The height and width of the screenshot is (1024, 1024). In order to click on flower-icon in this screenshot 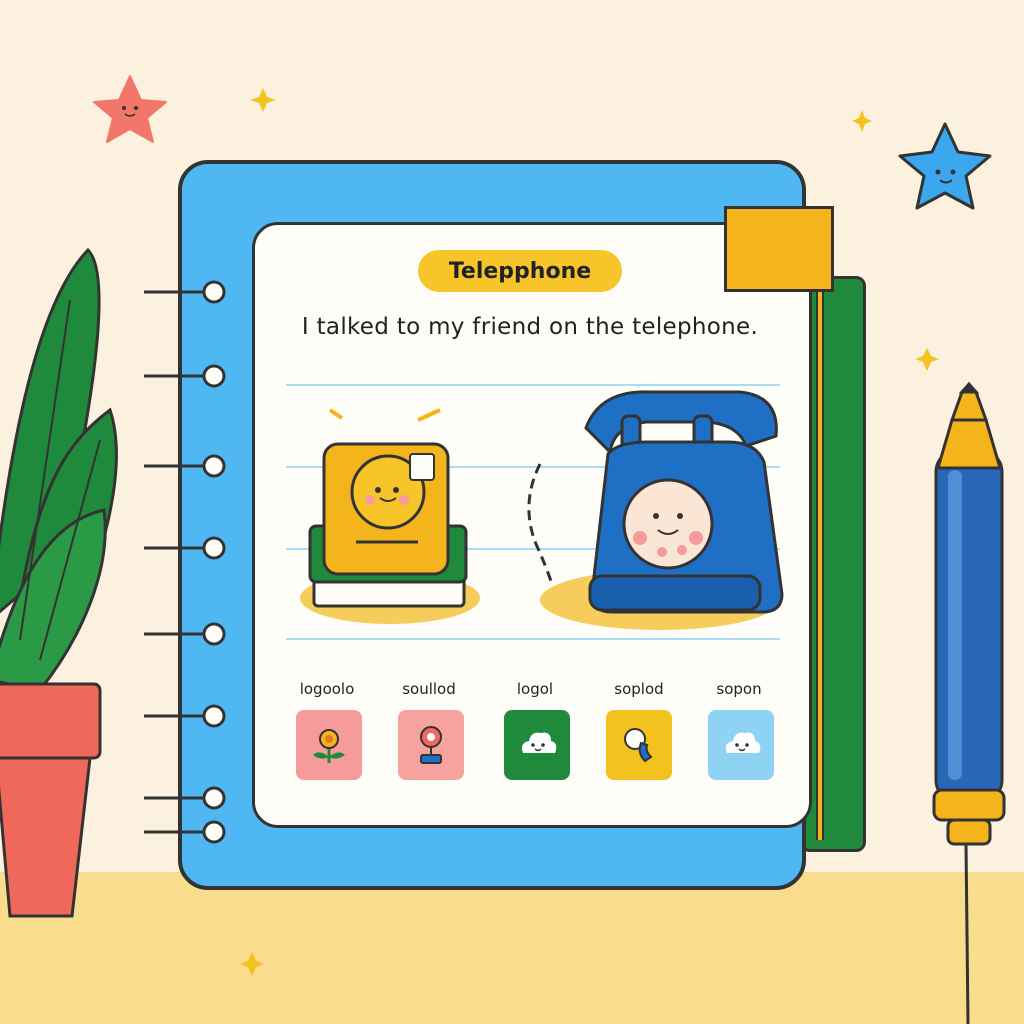, I will do `click(329, 746)`.